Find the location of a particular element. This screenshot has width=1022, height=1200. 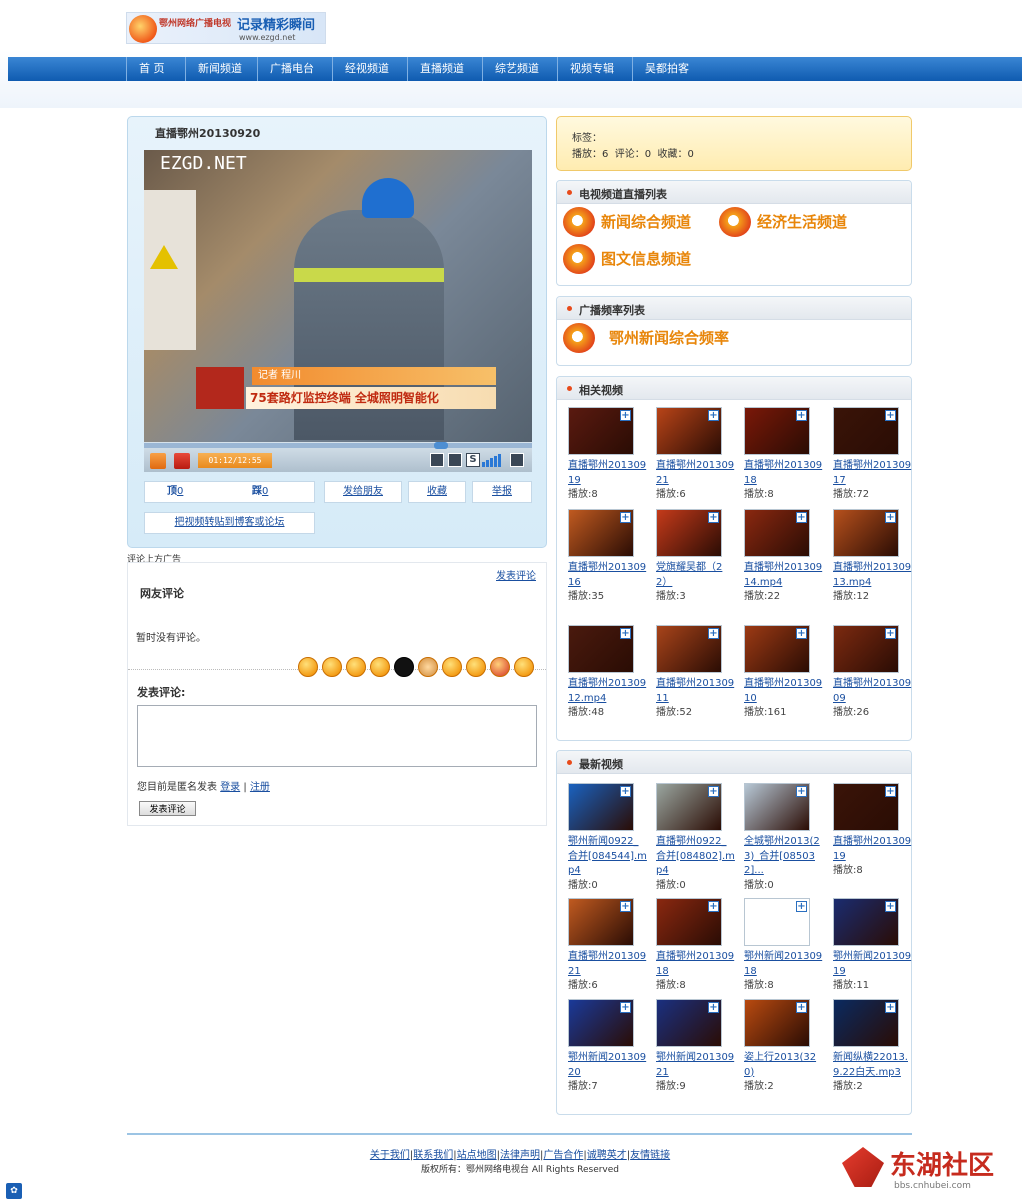

related-title-link: 直播鄂州20130912.mp4 is located at coordinates (607, 691).